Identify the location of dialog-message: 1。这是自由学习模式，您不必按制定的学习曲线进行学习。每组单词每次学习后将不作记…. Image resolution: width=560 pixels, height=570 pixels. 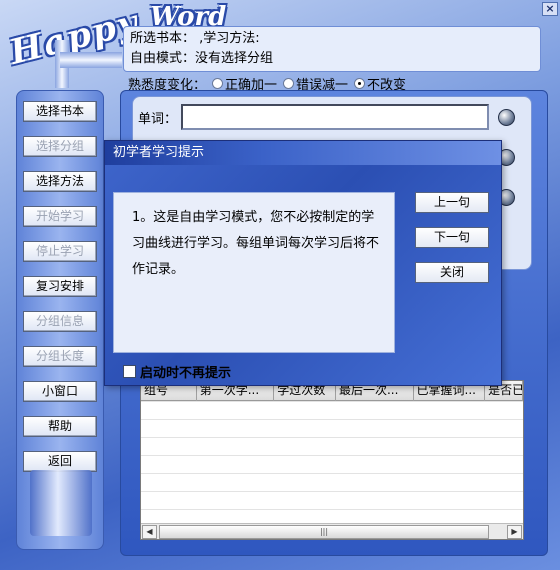
(254, 272).